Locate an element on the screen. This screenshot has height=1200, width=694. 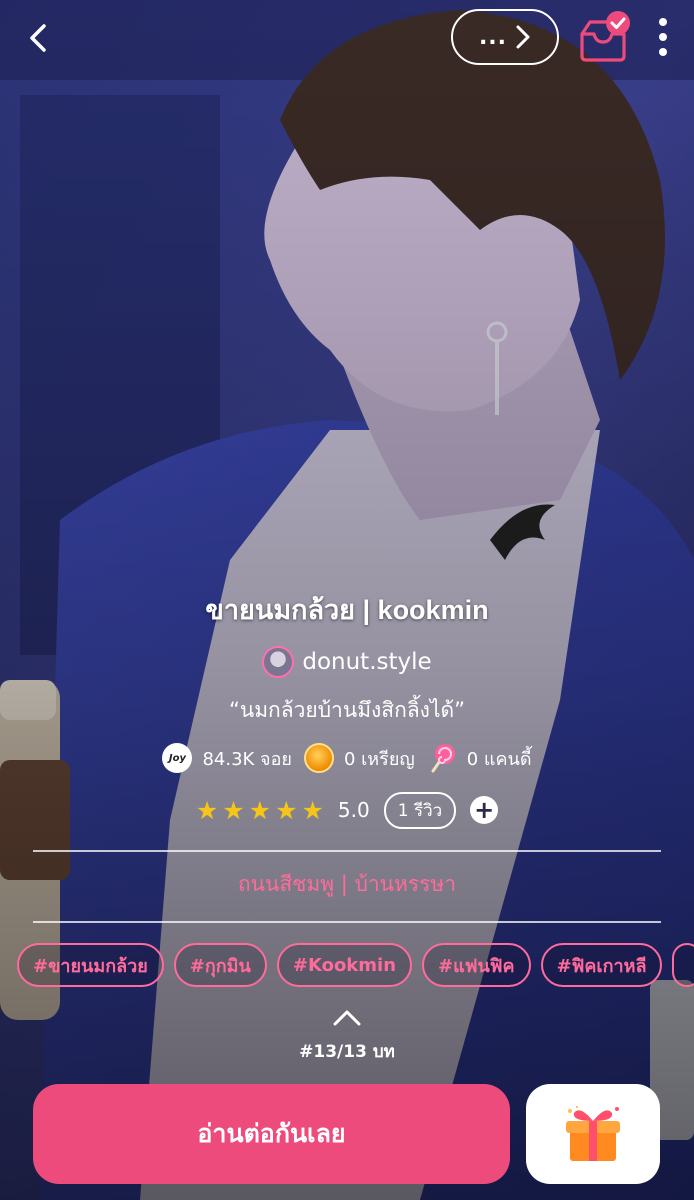
rating-value: 5.0 is located at coordinates (353, 810).